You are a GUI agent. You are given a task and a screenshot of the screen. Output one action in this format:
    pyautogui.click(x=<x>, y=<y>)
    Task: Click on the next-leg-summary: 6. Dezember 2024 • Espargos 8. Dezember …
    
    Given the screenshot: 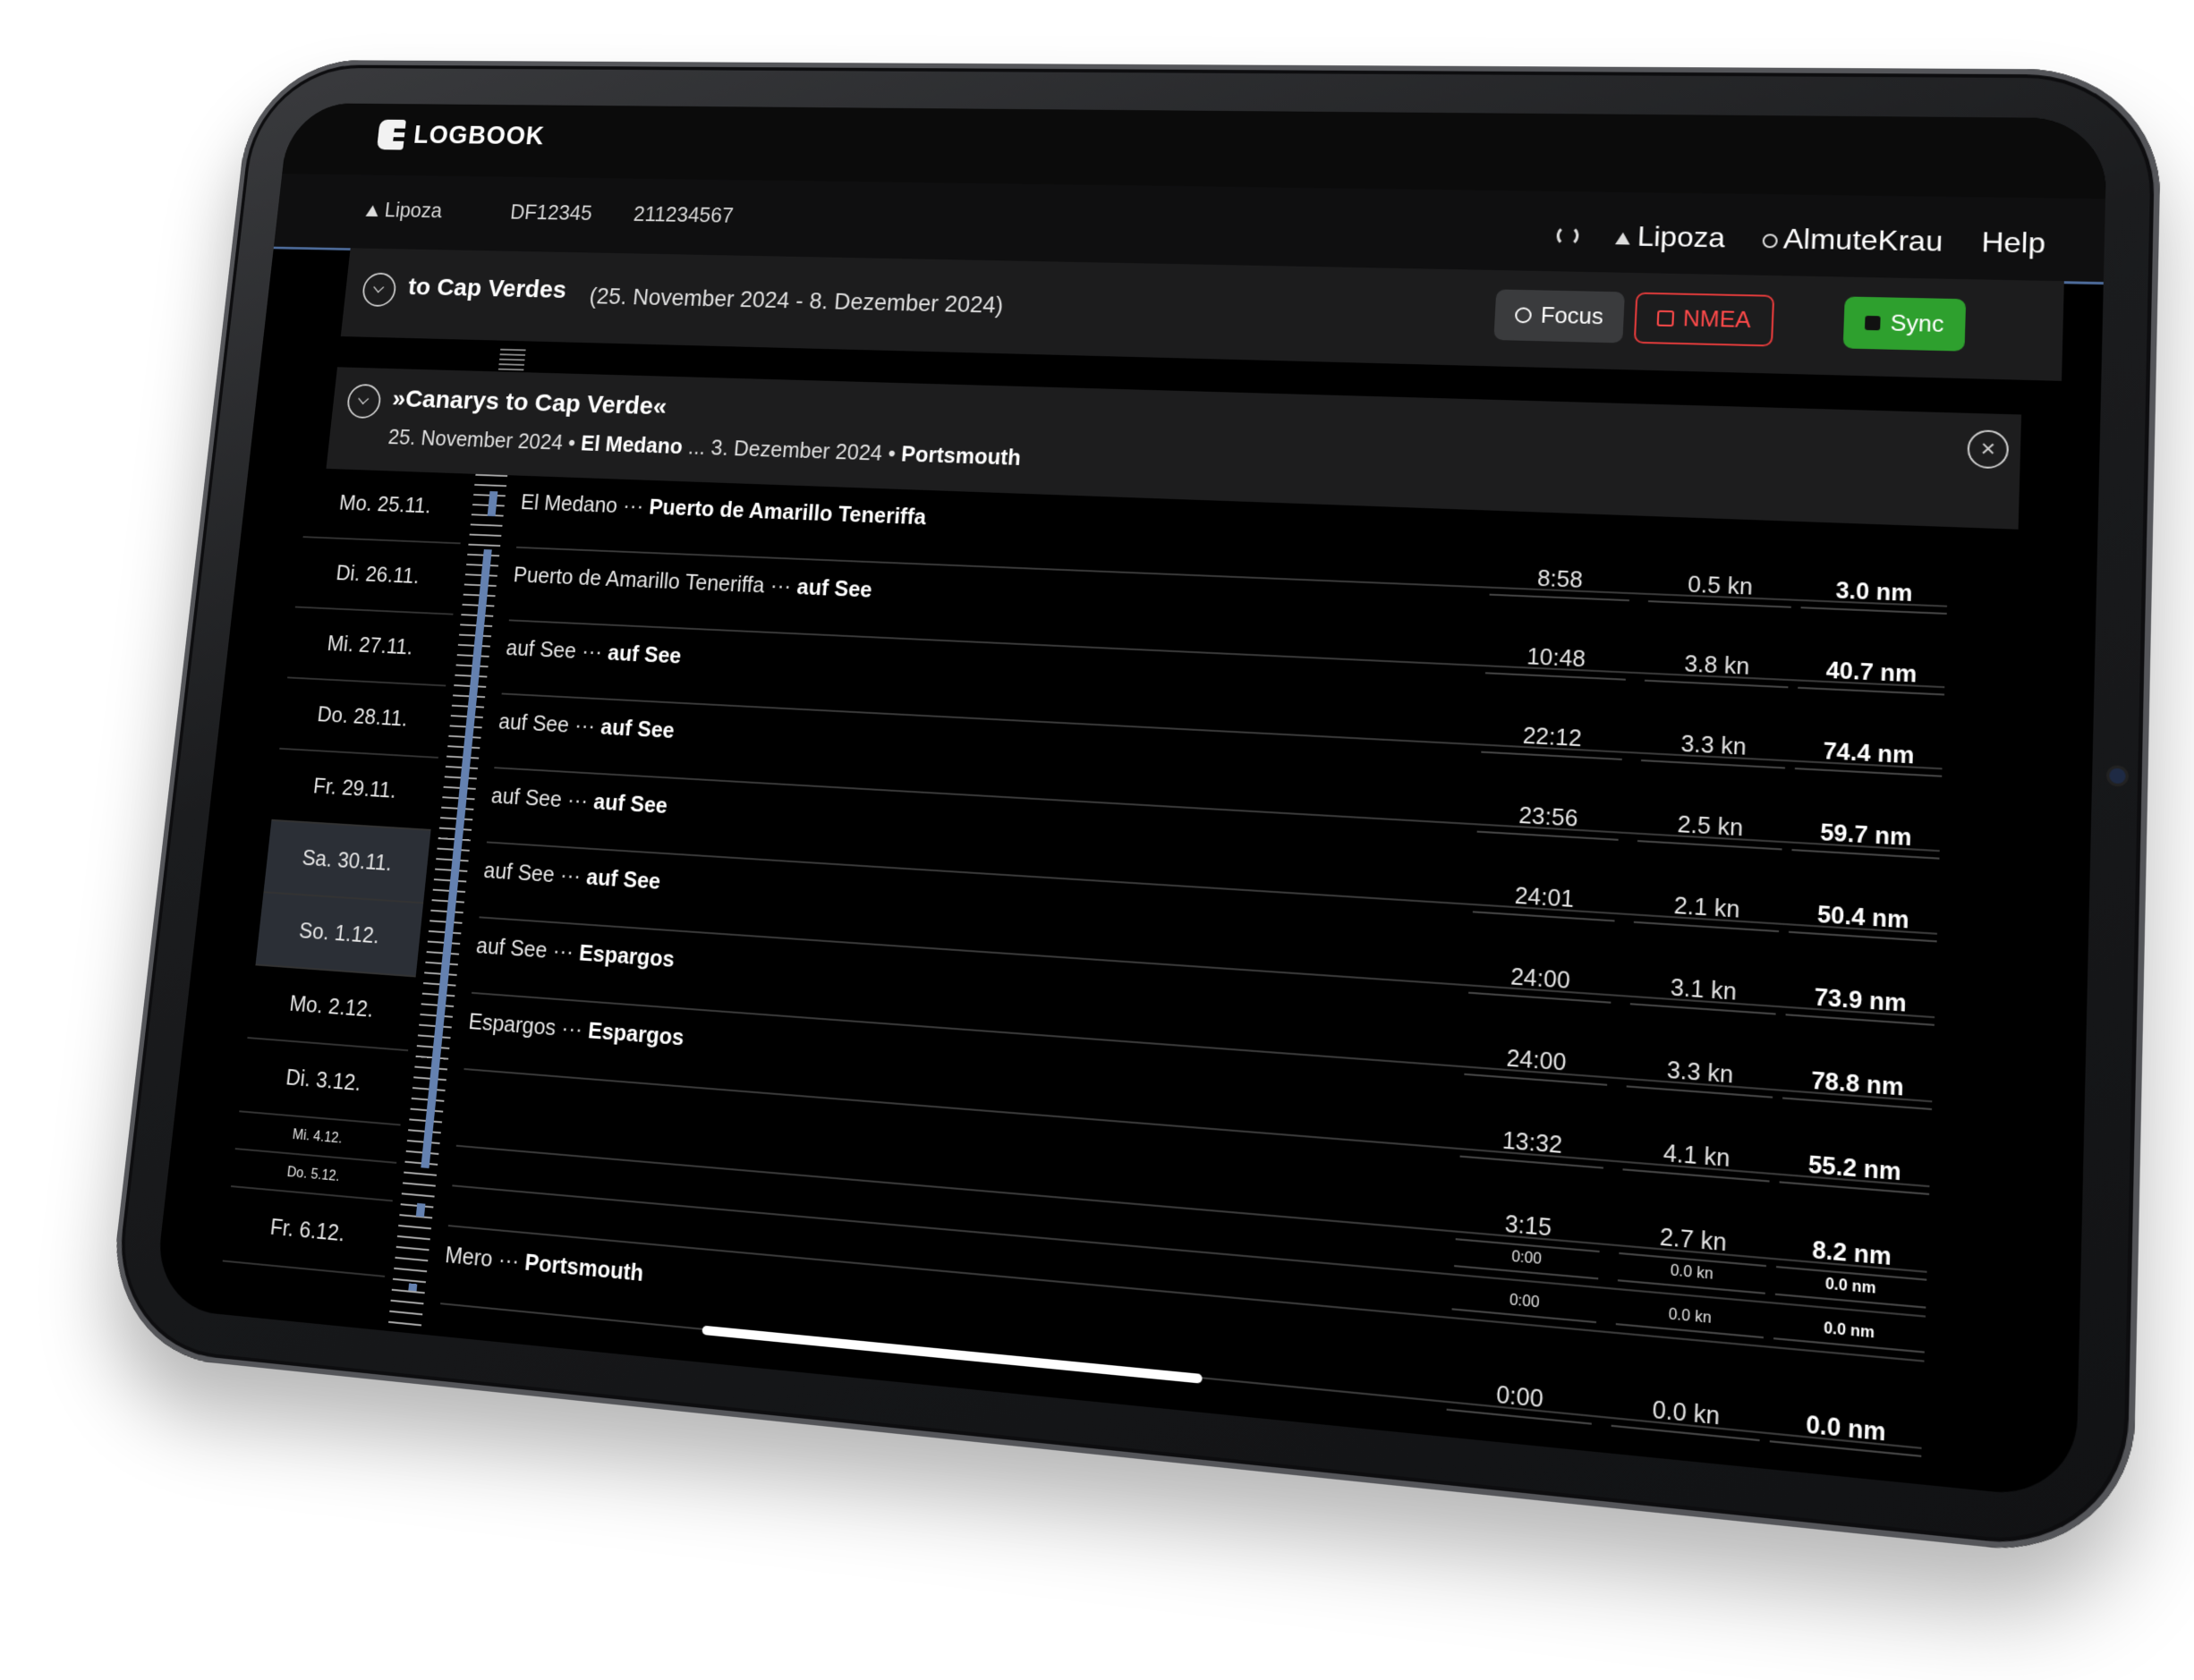 What is the action you would take?
    pyautogui.click(x=475, y=1399)
    